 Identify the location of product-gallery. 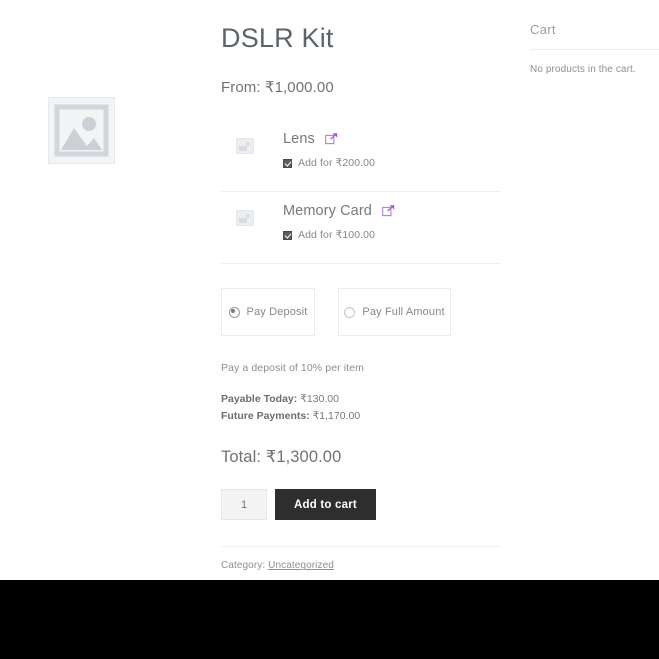
(81, 130).